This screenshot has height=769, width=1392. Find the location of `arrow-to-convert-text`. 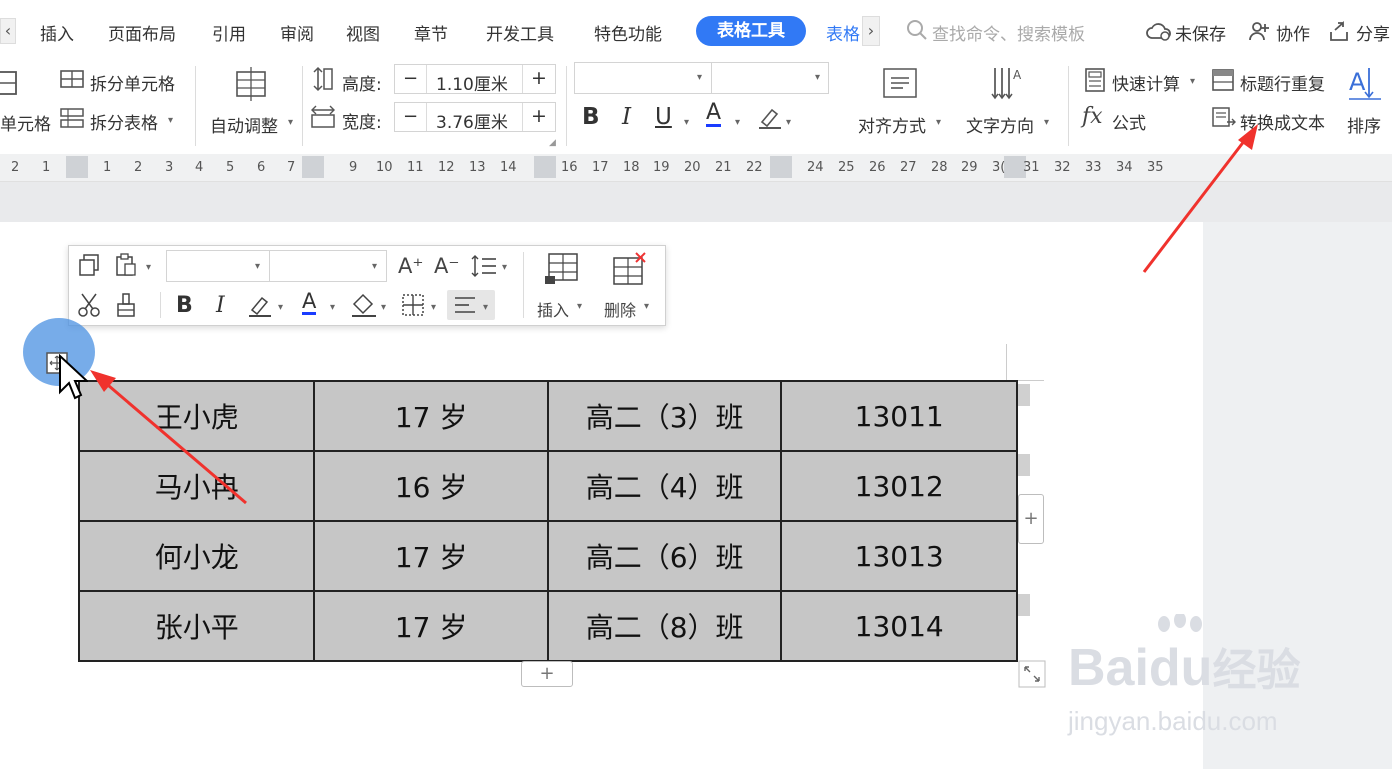

arrow-to-convert-text is located at coordinates (1200, 198).